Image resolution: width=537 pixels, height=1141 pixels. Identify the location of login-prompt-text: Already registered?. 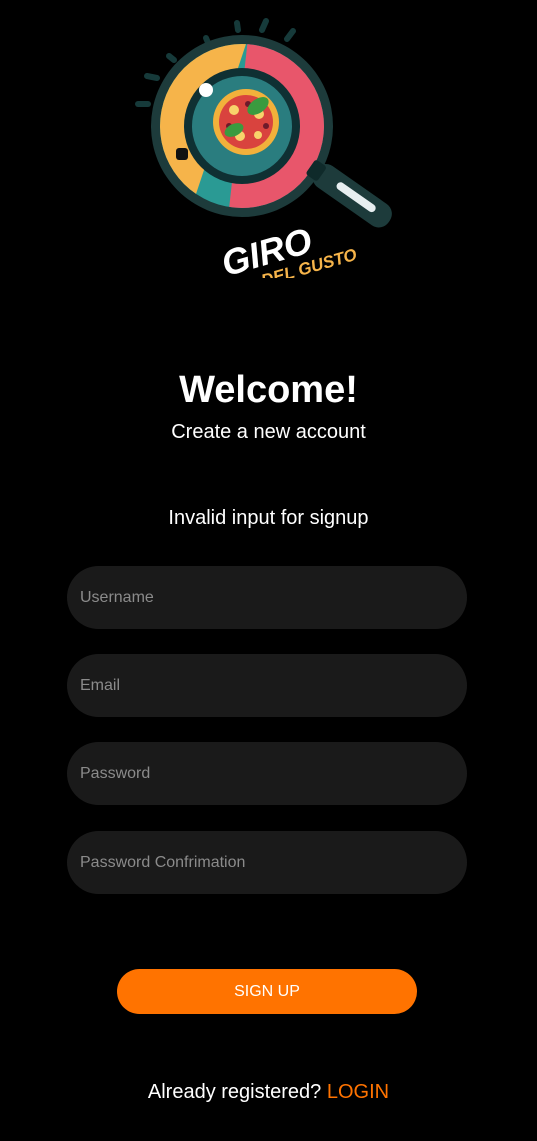
(237, 1092).